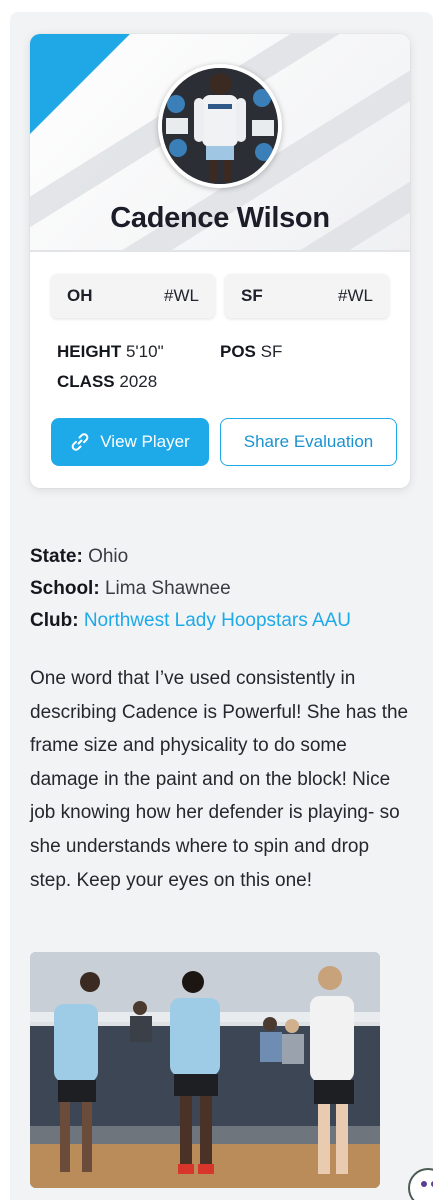 This screenshot has height=1200, width=433. What do you see at coordinates (271, 351) in the screenshot?
I see `stat-value: SF` at bounding box center [271, 351].